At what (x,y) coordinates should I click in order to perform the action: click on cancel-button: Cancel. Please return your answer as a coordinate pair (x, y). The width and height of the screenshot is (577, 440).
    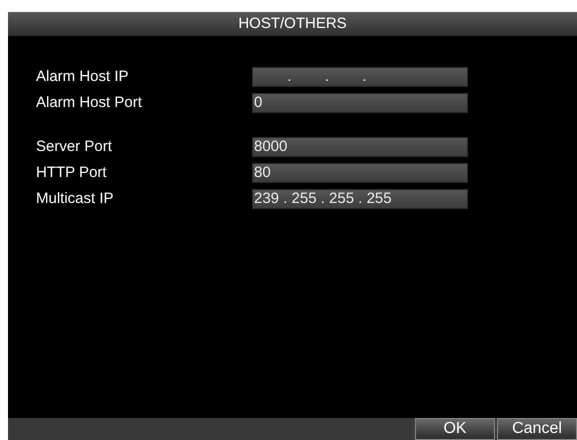
    Looking at the image, I should click on (537, 429).